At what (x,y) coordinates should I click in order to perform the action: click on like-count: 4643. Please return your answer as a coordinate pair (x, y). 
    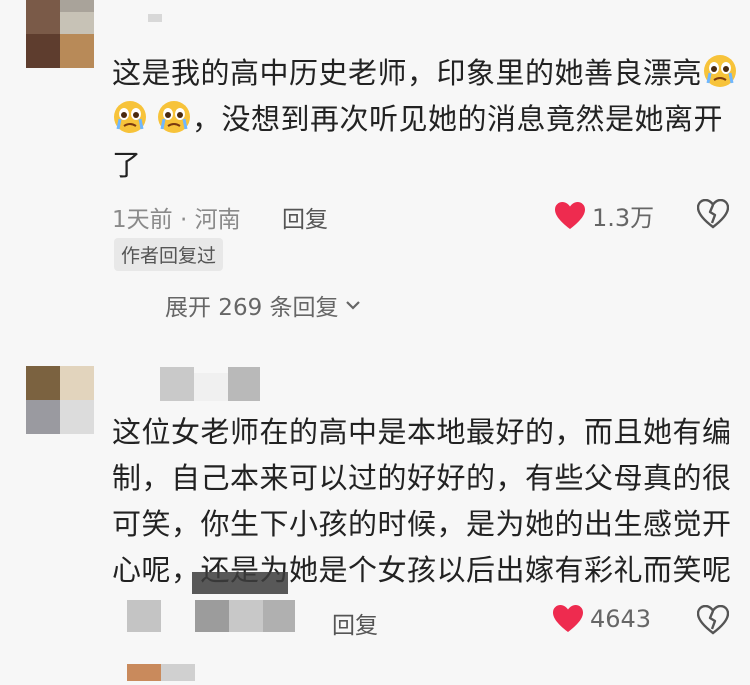
    Looking at the image, I should click on (621, 619).